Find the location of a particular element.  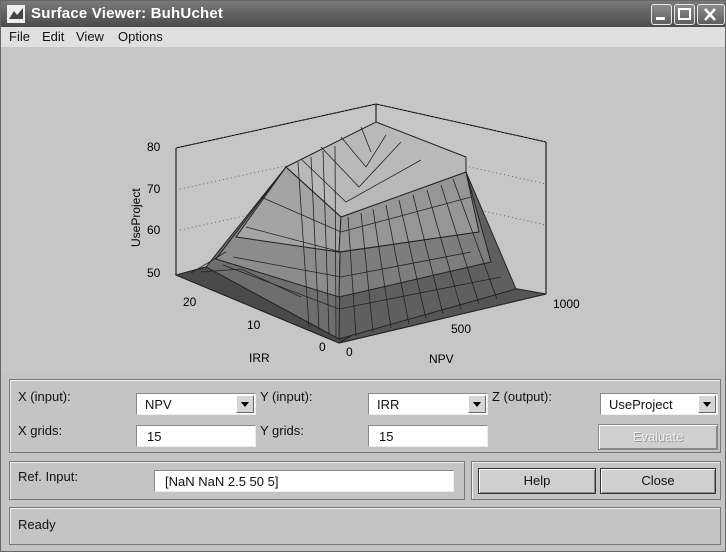

ref-input-value: [NaN NaN 2.5 50 5] is located at coordinates (222, 481).